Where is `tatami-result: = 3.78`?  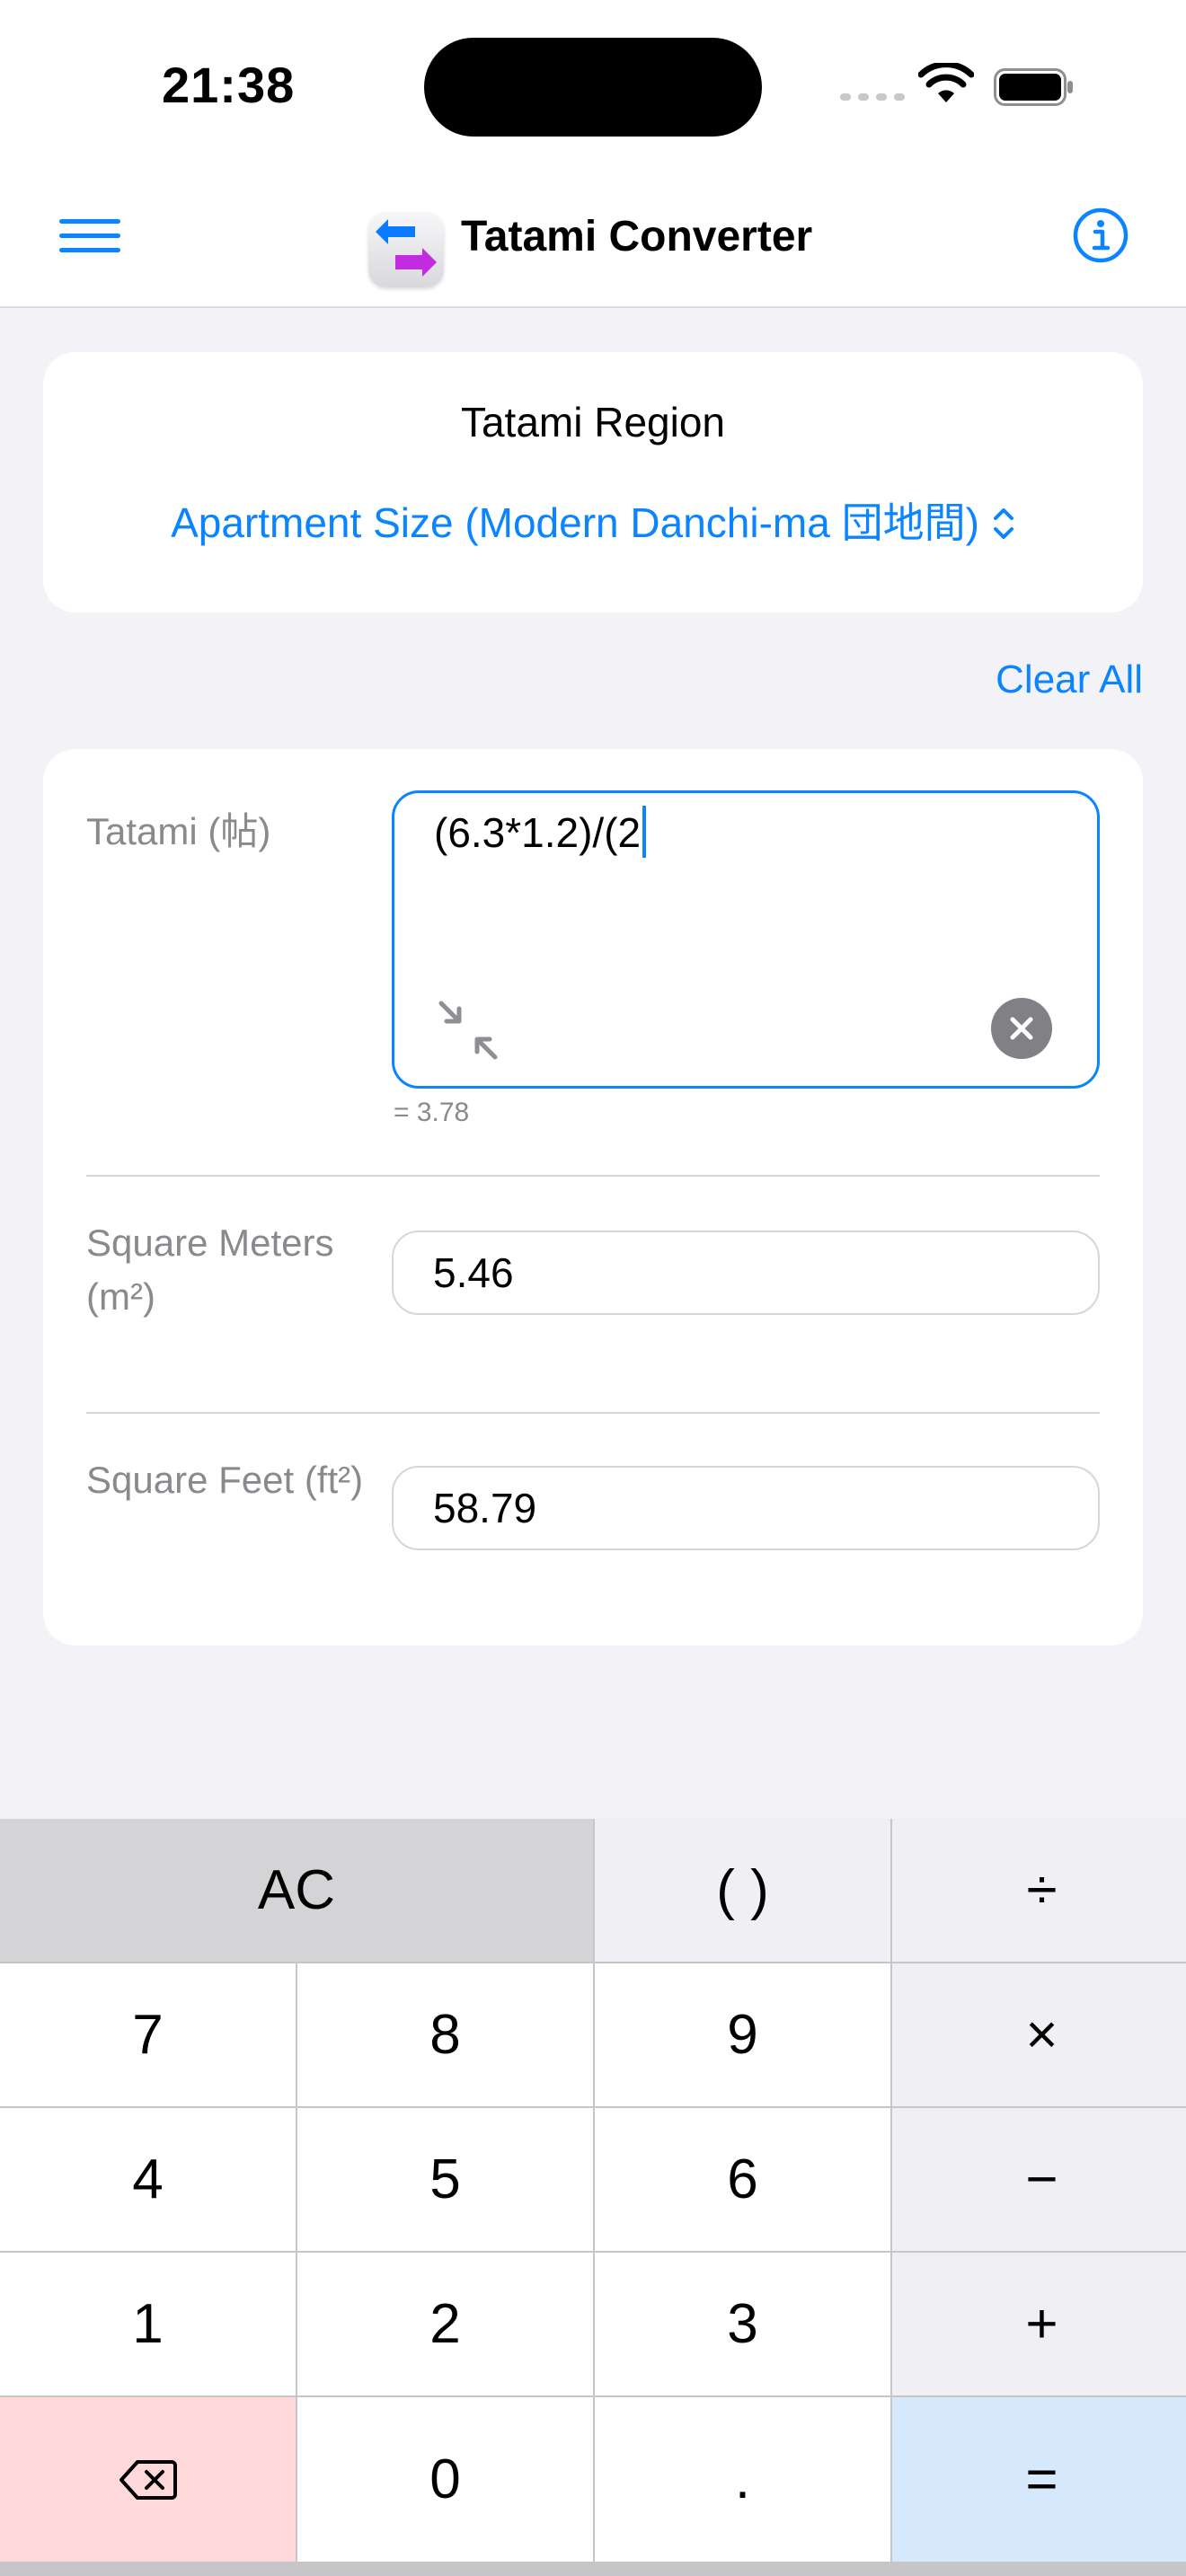
tatami-result: = 3.78 is located at coordinates (432, 1112).